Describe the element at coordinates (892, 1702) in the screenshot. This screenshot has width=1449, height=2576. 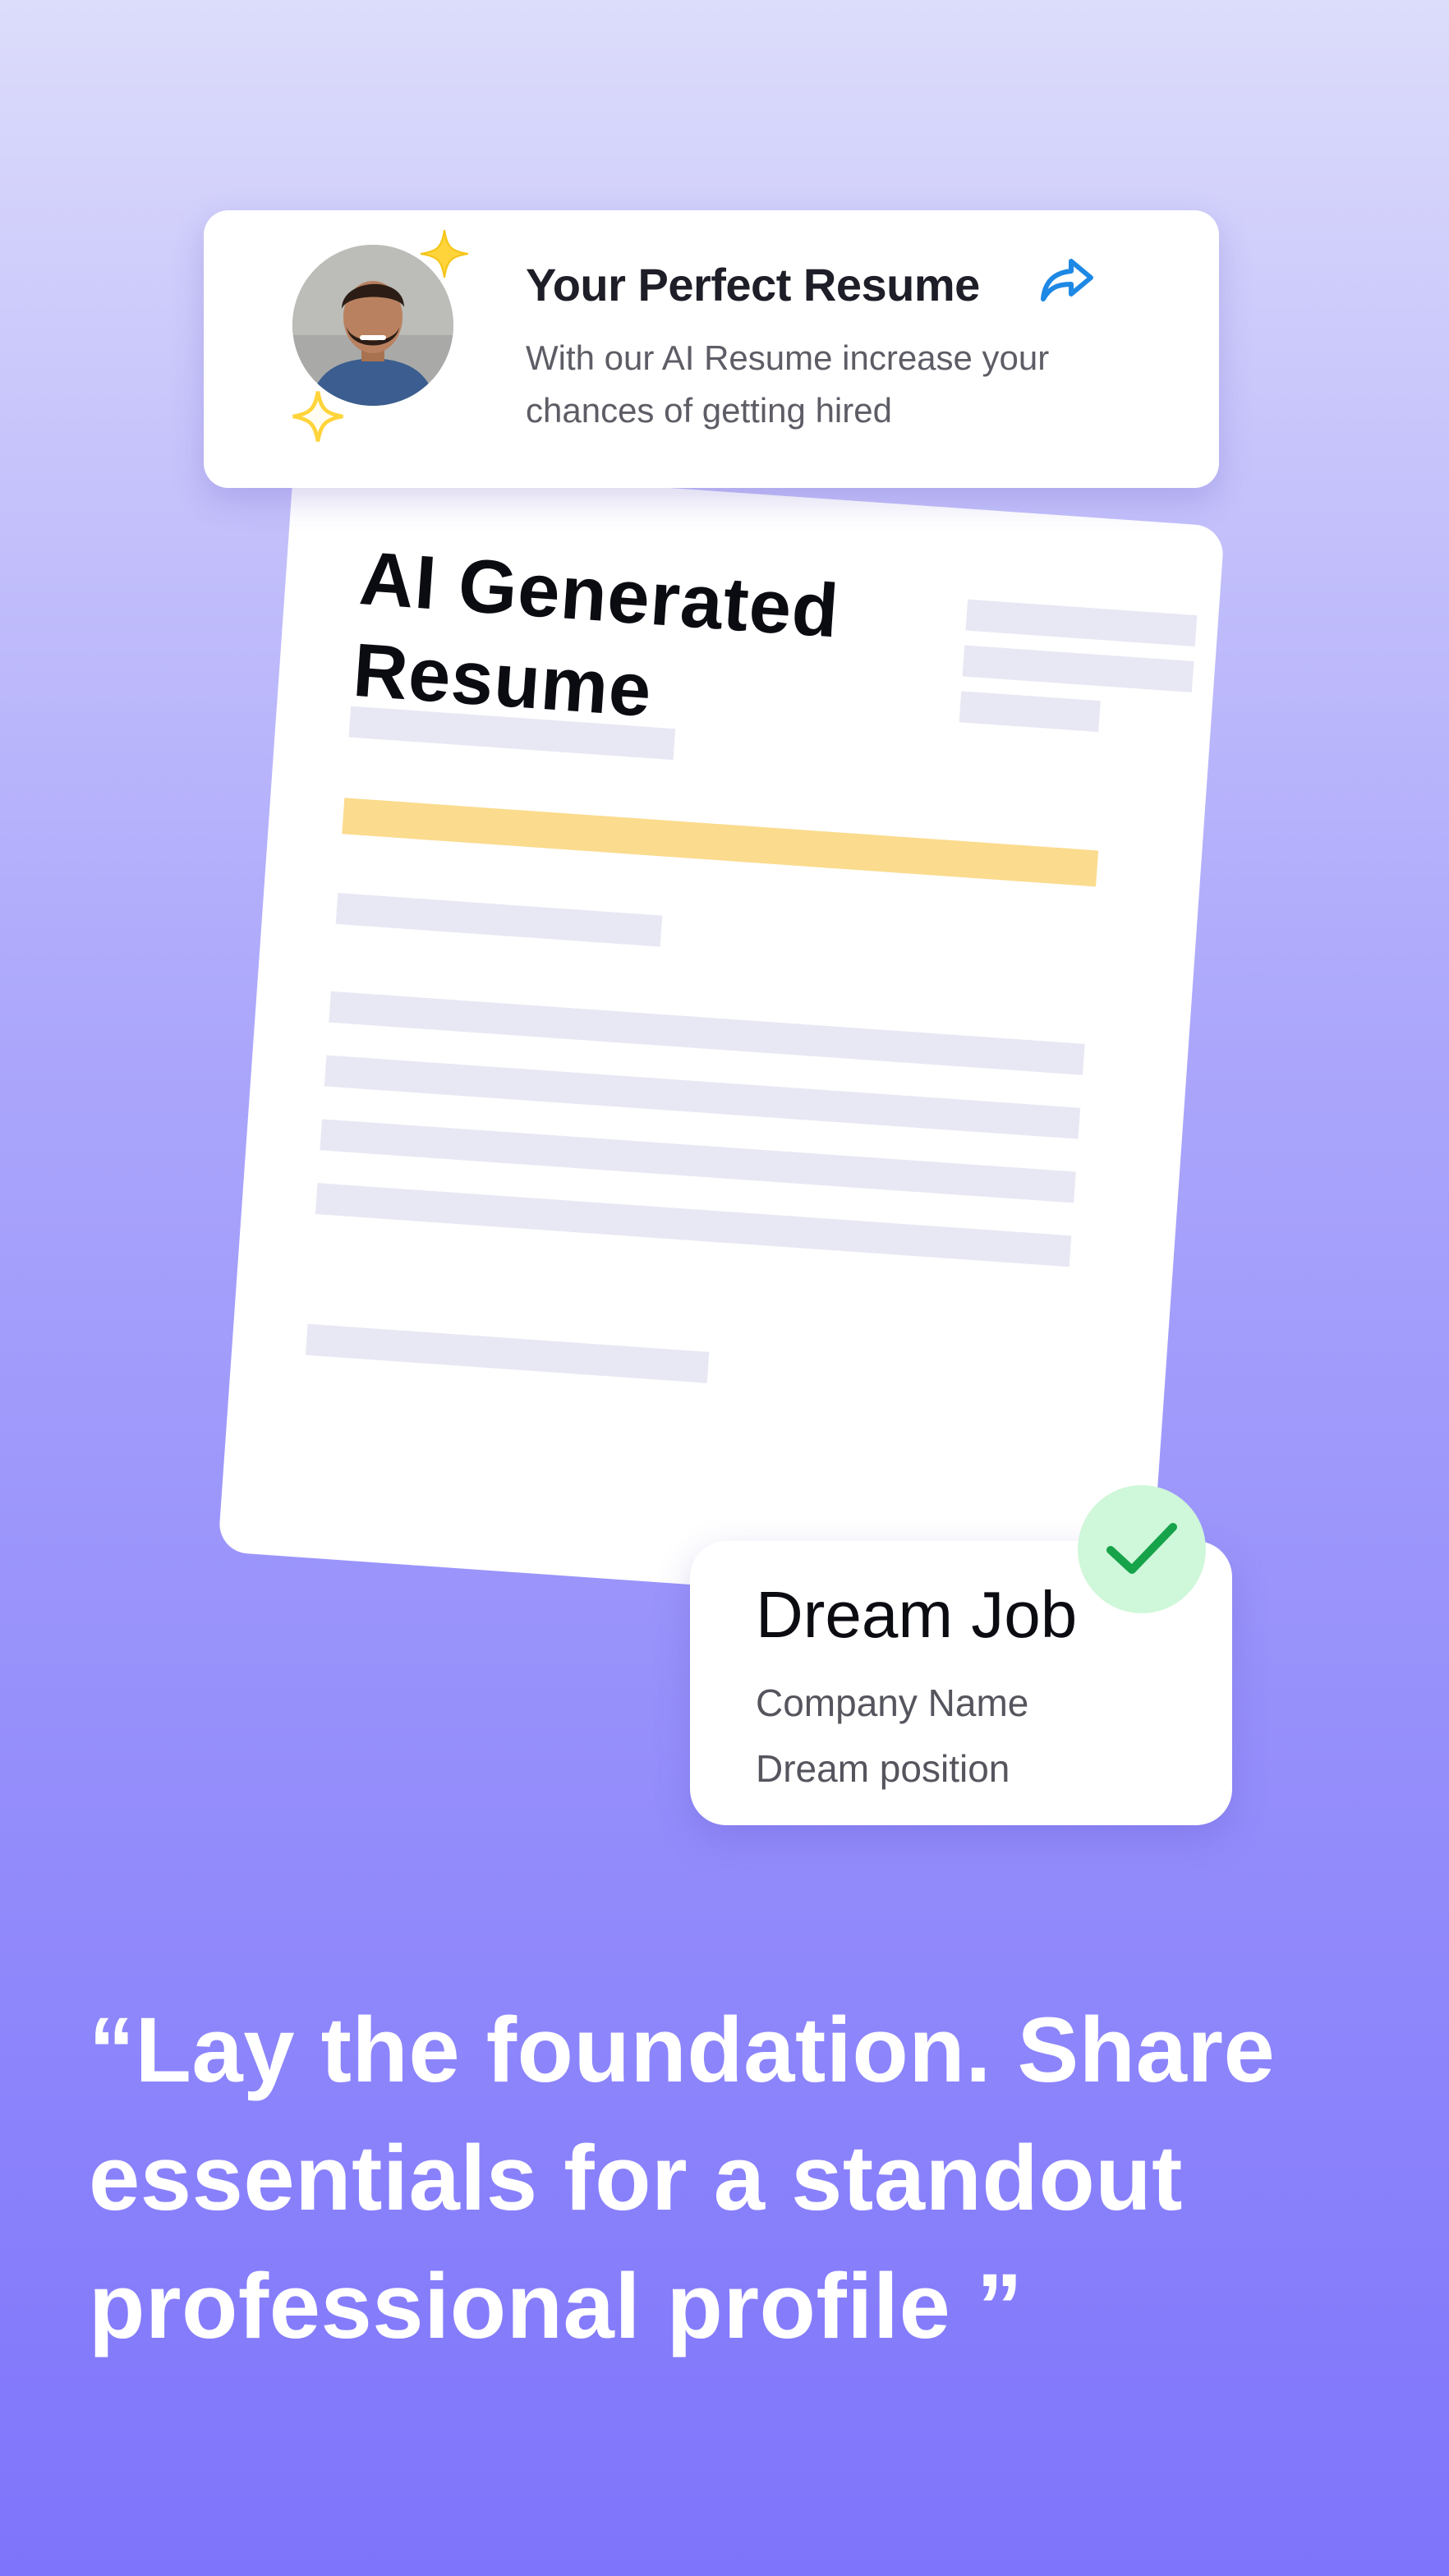
I see `company-name: Company Name` at that location.